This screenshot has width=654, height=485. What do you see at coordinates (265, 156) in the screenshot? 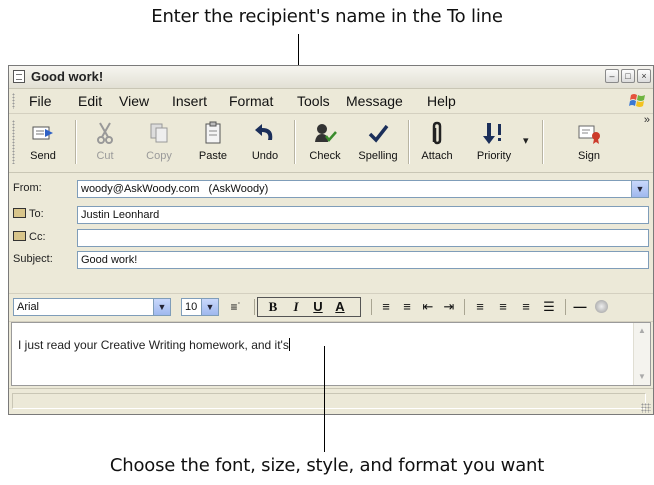
I see `undo-label: Undo` at bounding box center [265, 156].